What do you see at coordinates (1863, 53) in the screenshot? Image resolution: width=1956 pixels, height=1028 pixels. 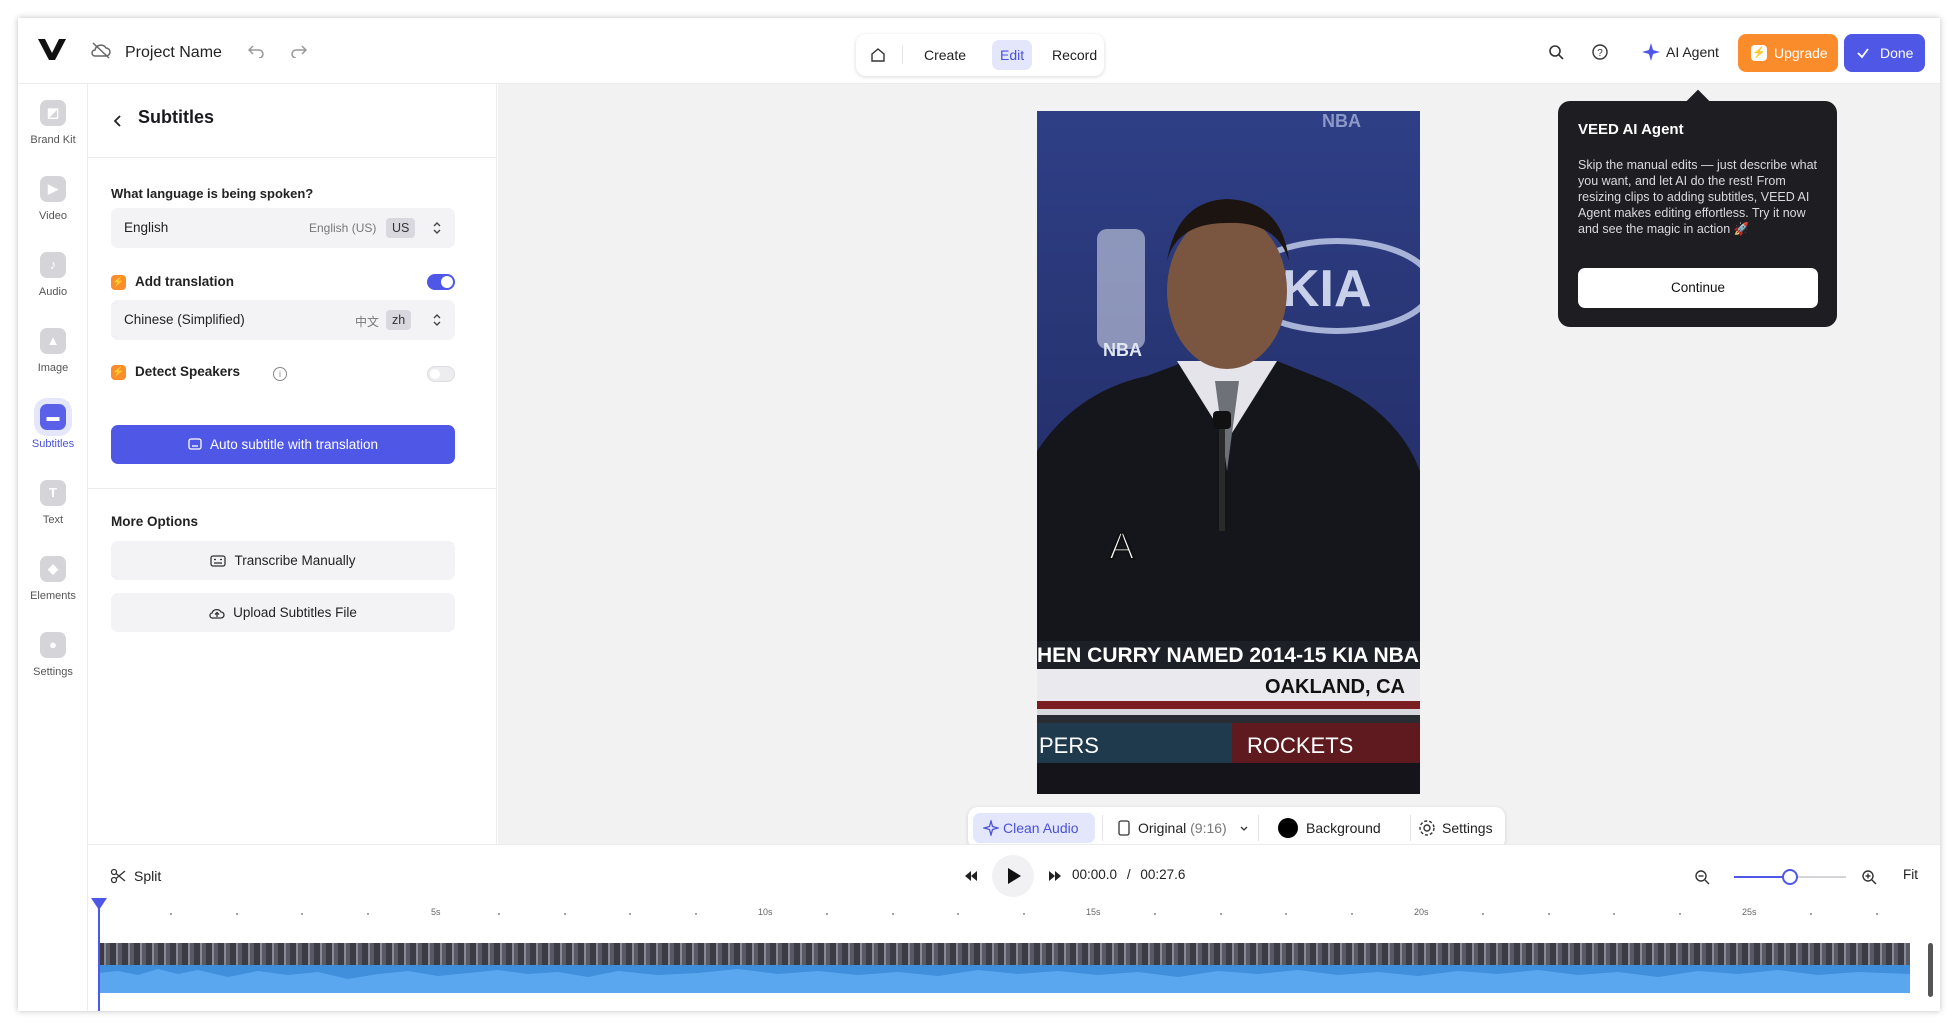 I see `check-icon` at bounding box center [1863, 53].